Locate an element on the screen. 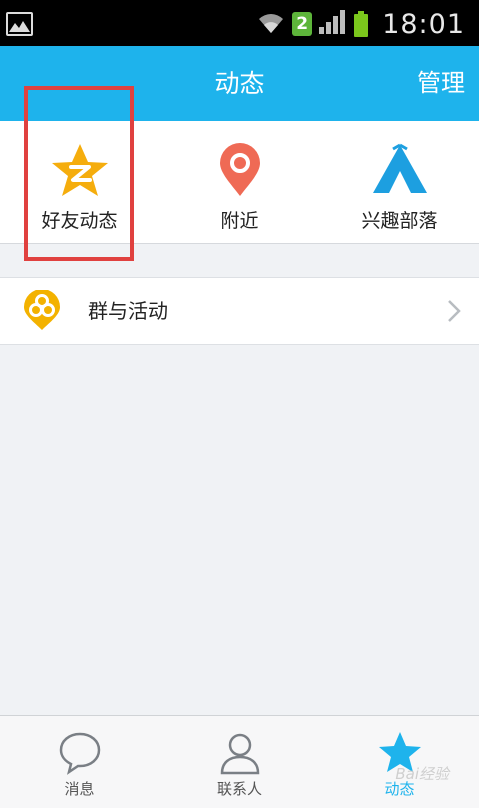 This screenshot has height=808, width=479. title-bar: 动态 管理 is located at coordinates (239, 83).